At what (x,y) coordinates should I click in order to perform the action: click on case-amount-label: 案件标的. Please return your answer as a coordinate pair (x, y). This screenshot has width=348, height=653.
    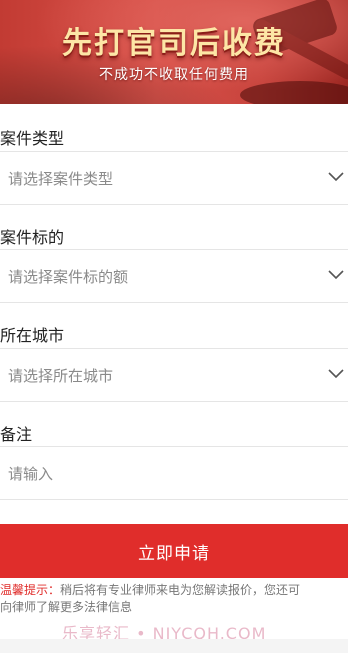
    Looking at the image, I should click on (32, 237).